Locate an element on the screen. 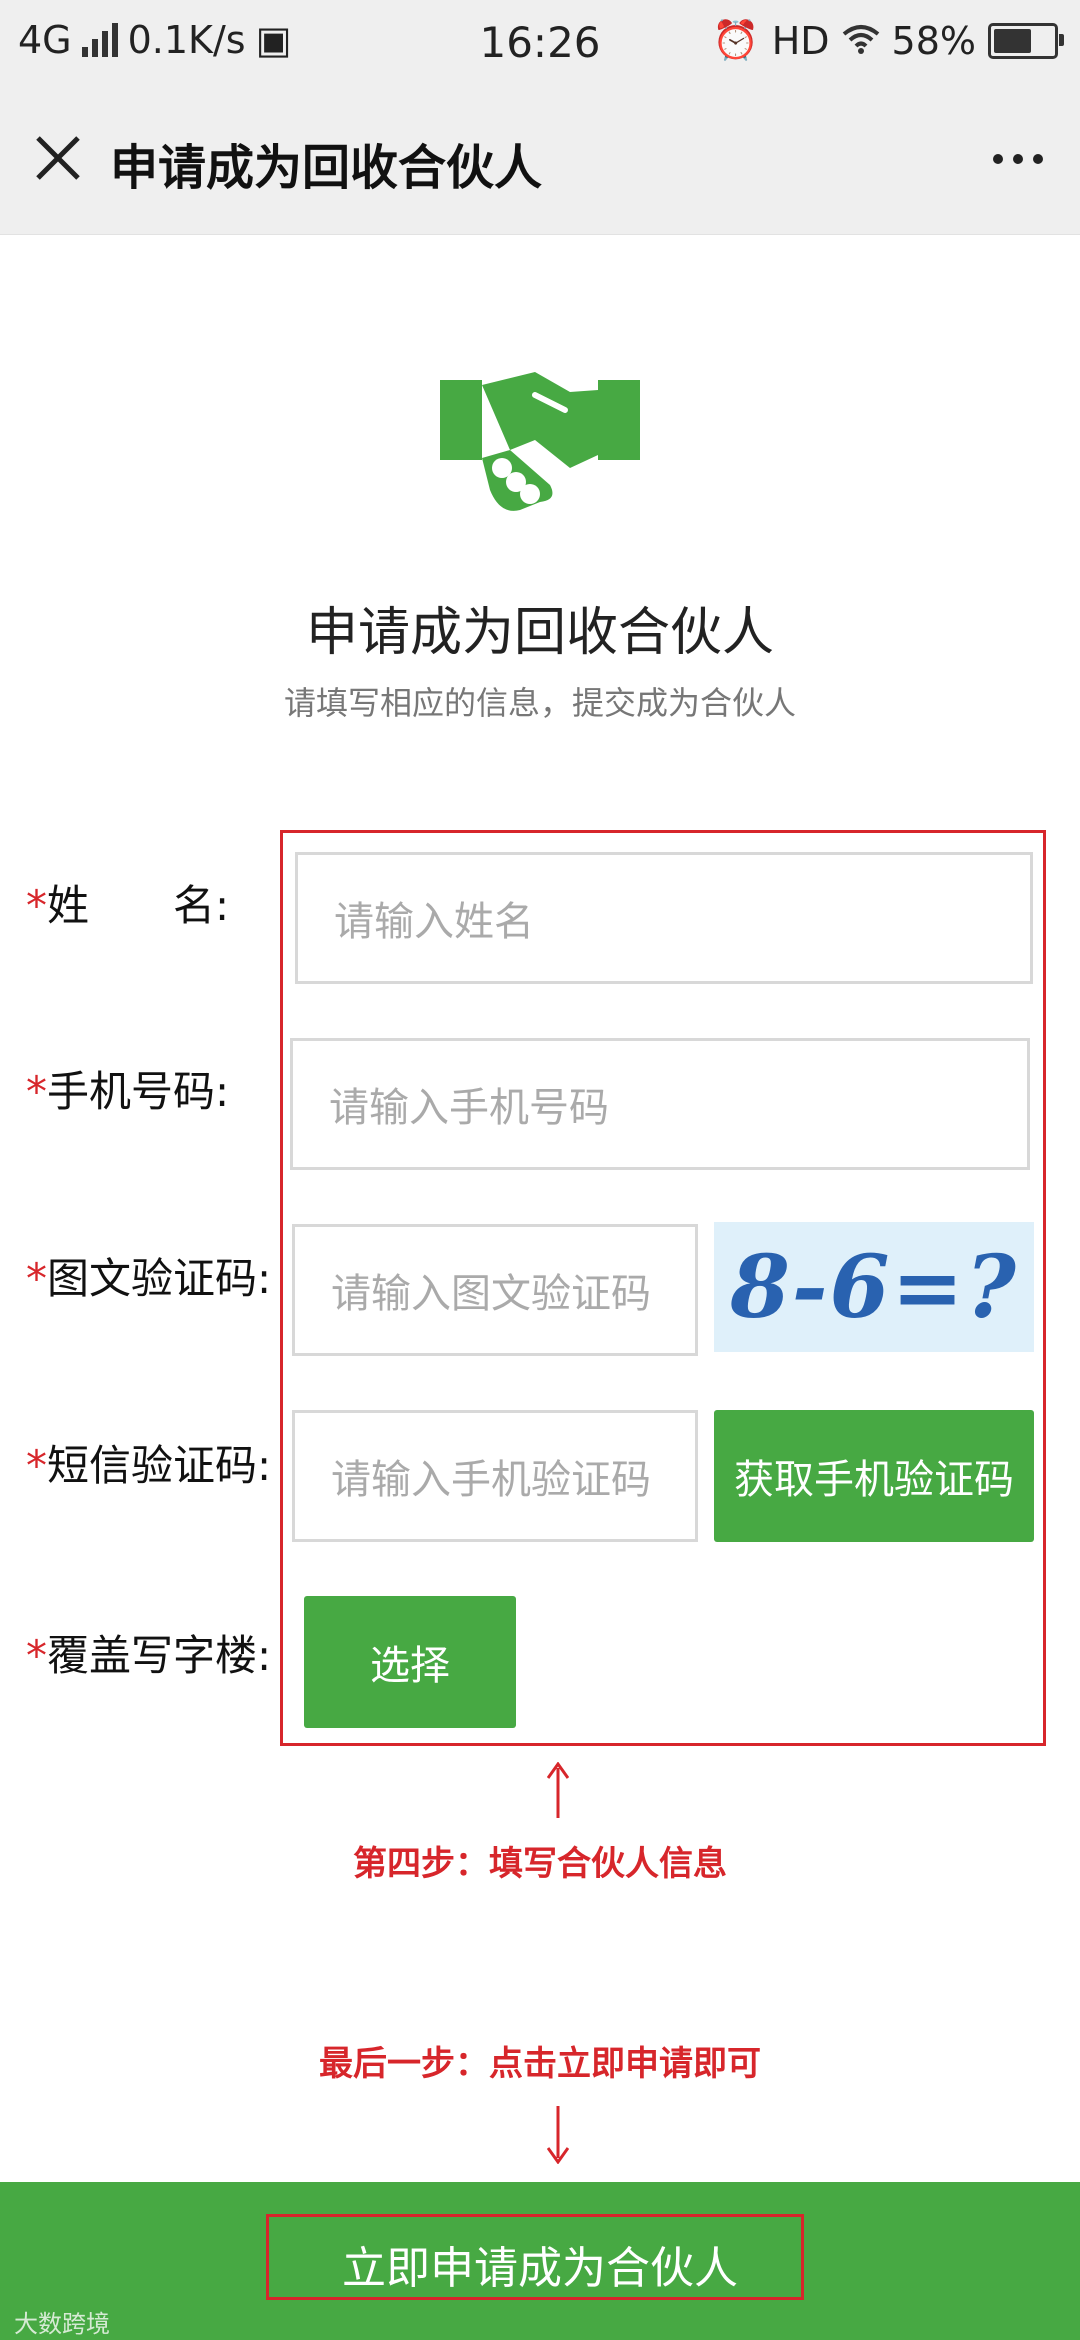 Image resolution: width=1080 pixels, height=2340 pixels. phone-label-text: 手机号码: is located at coordinates (138, 1091).